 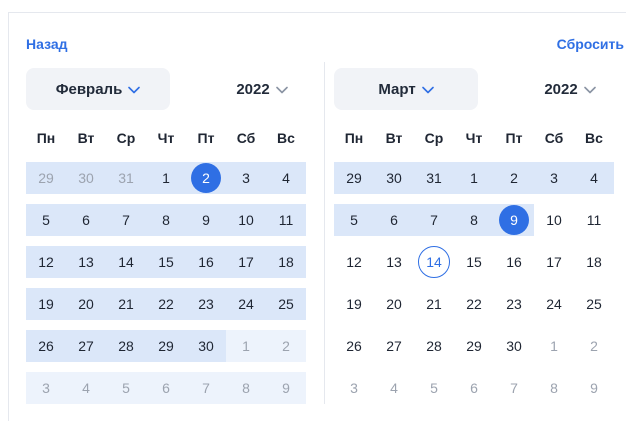 I want to click on day-cell-today: 14, so click(x=434, y=262).